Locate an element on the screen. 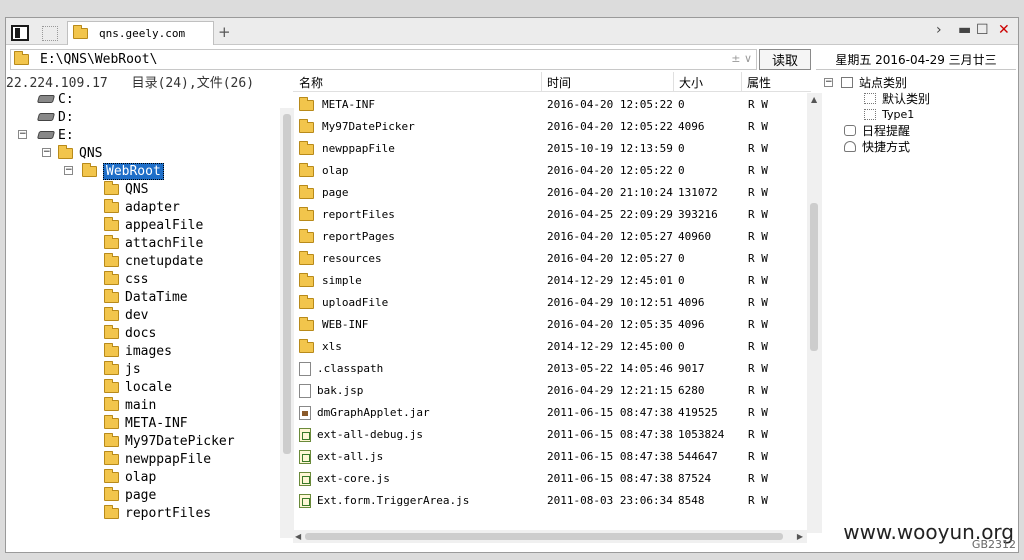 Image resolution: width=1024 pixels, height=560 pixels. tree-folder-item: adapter is located at coordinates (142, 207).